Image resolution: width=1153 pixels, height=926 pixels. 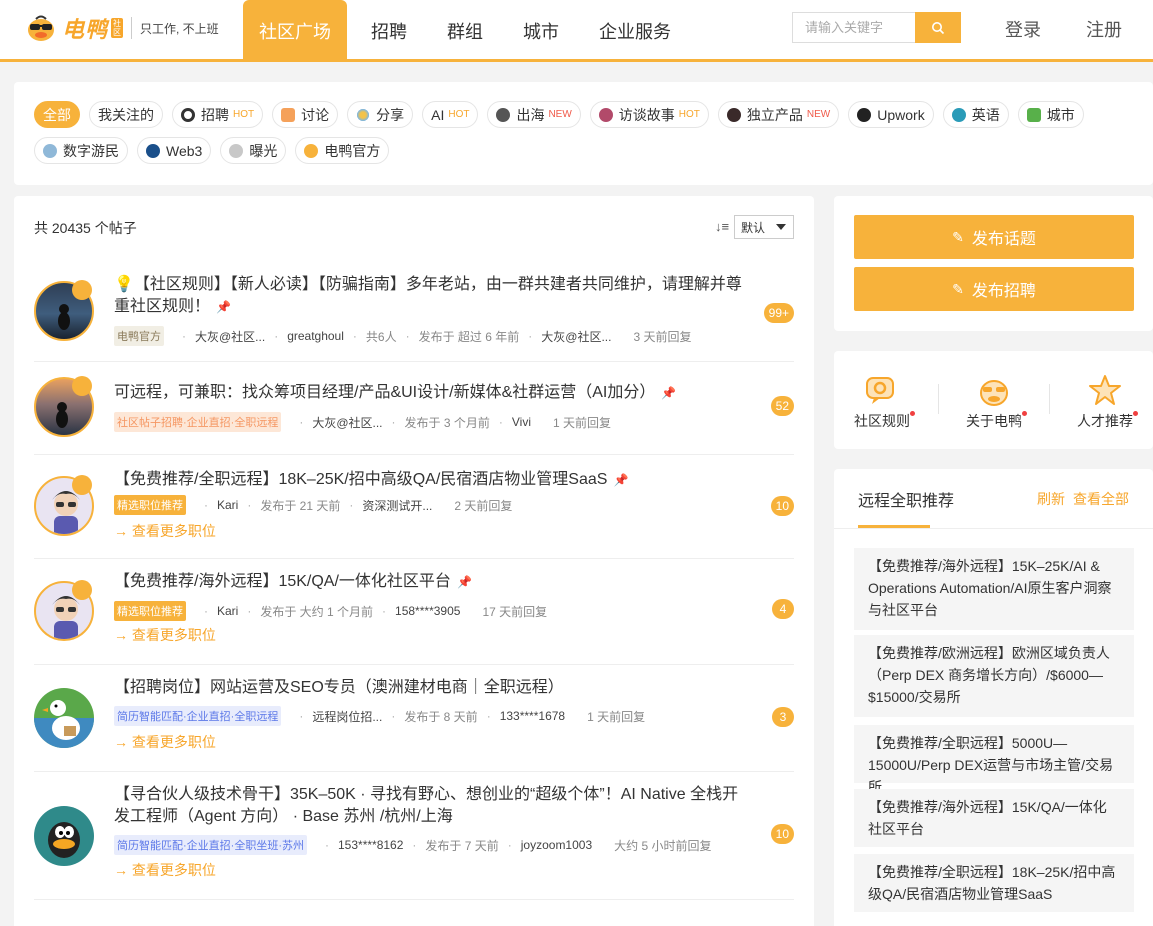 I want to click on publish-topic-button: ✎ 发布话题, so click(x=994, y=237).